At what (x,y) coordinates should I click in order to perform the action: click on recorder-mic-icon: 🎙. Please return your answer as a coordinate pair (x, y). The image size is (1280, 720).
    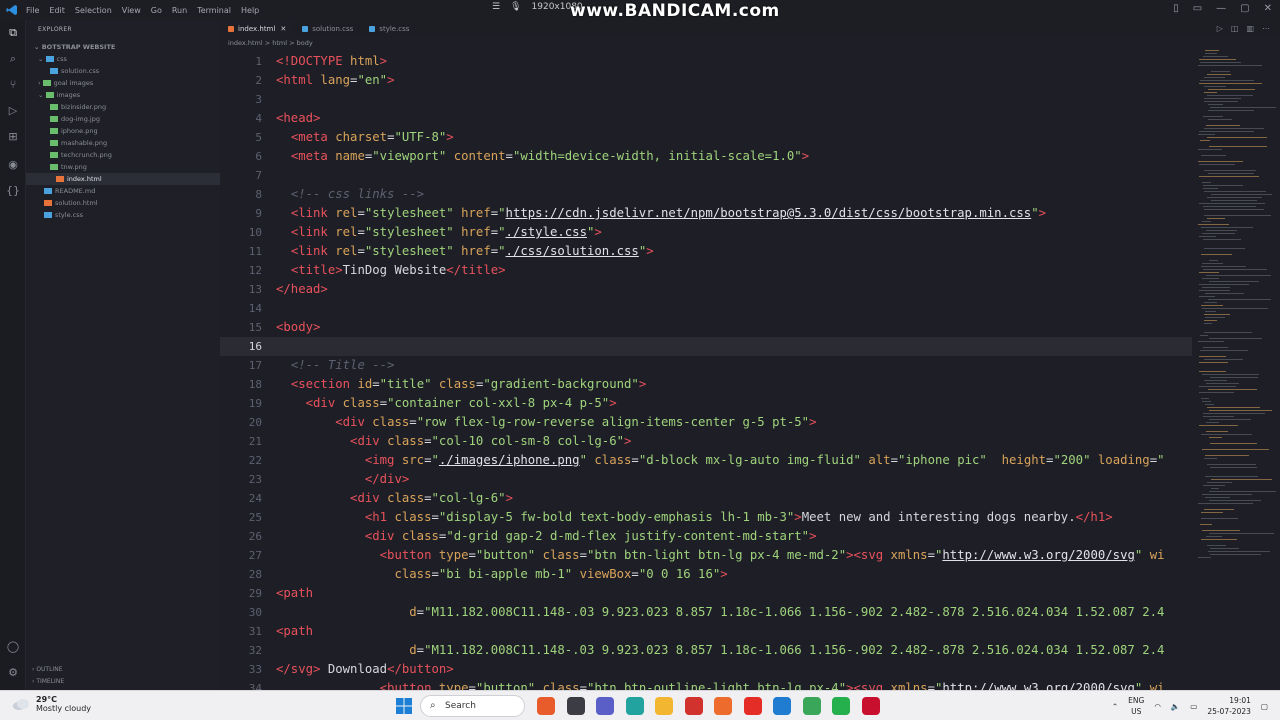
    Looking at the image, I should click on (515, 7).